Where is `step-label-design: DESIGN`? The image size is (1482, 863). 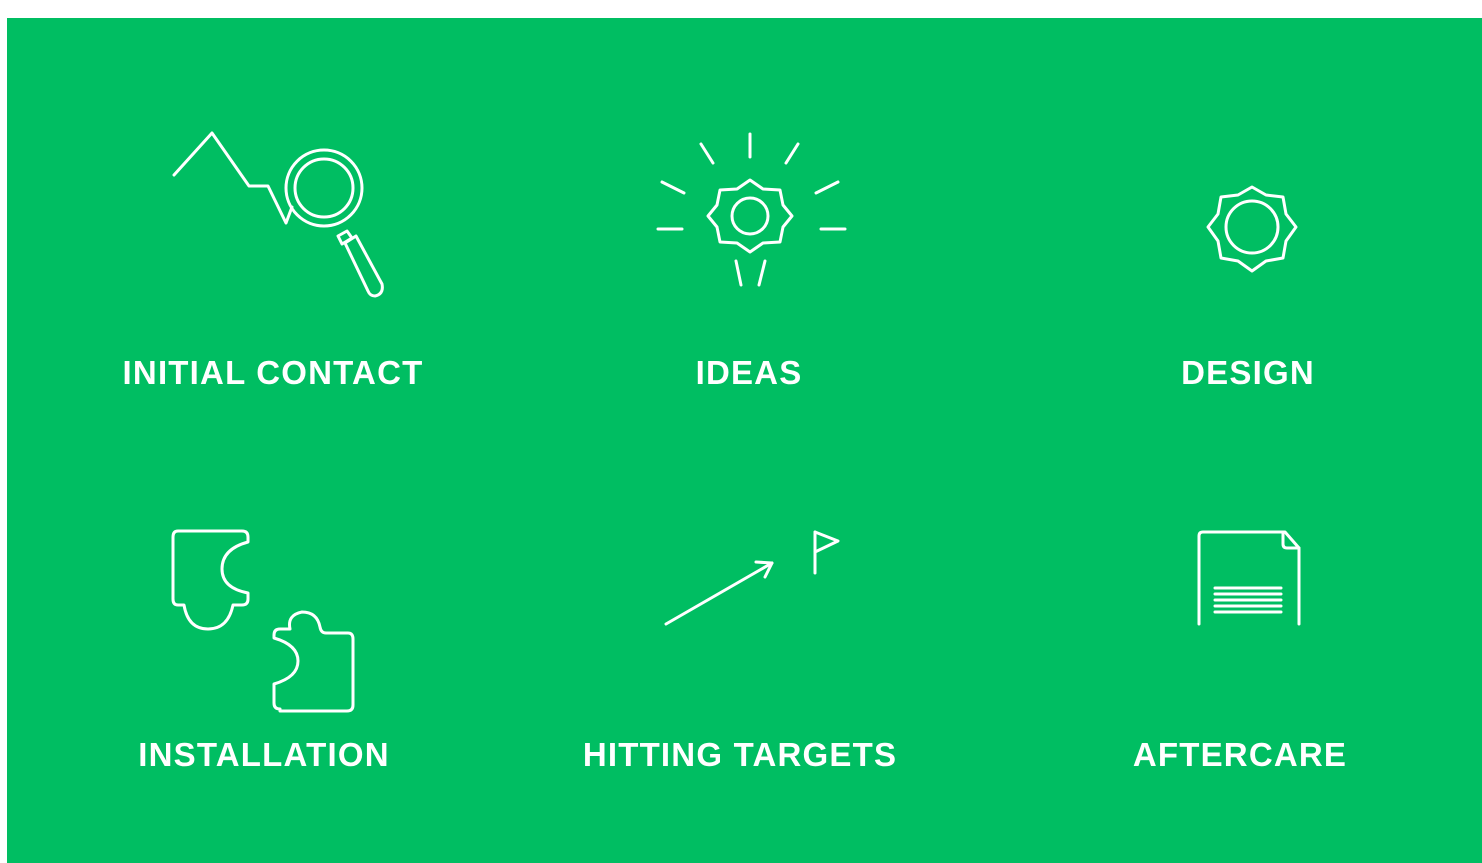
step-label-design: DESIGN is located at coordinates (1248, 372).